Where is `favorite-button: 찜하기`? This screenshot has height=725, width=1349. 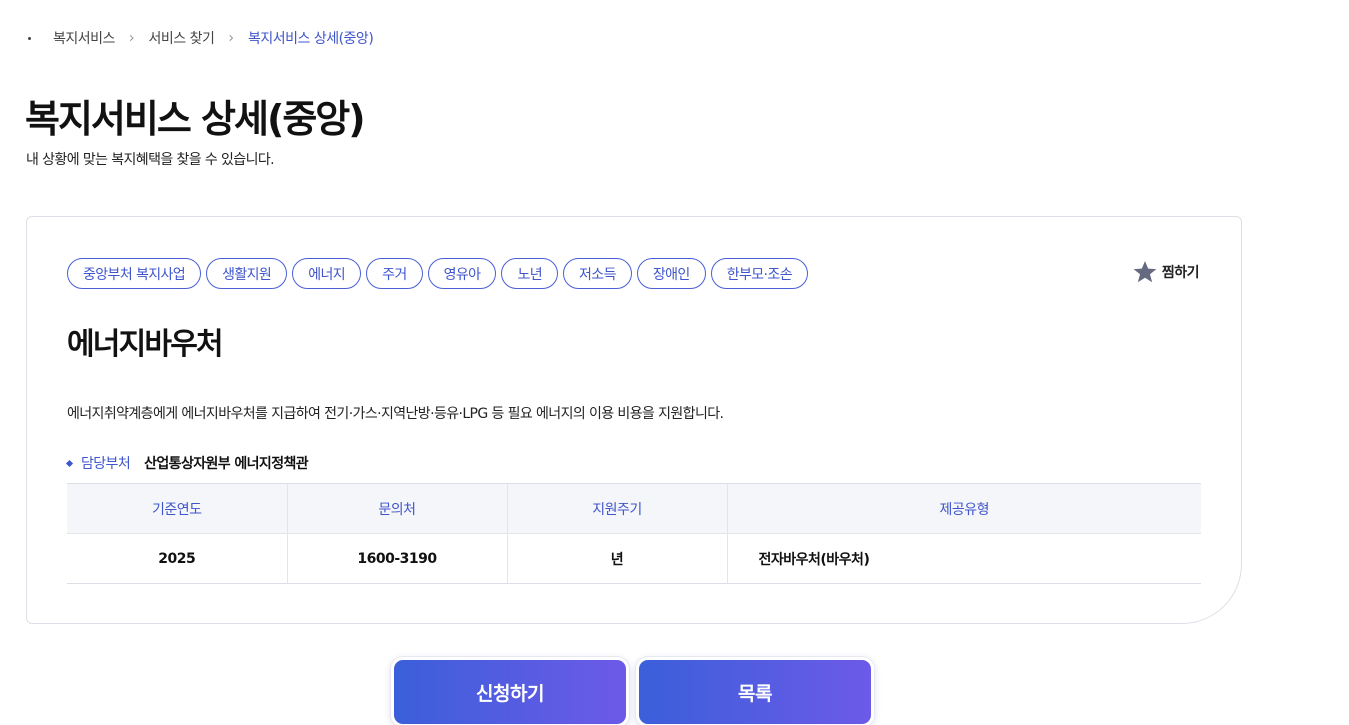
favorite-button: 찜하기 is located at coordinates (1166, 272).